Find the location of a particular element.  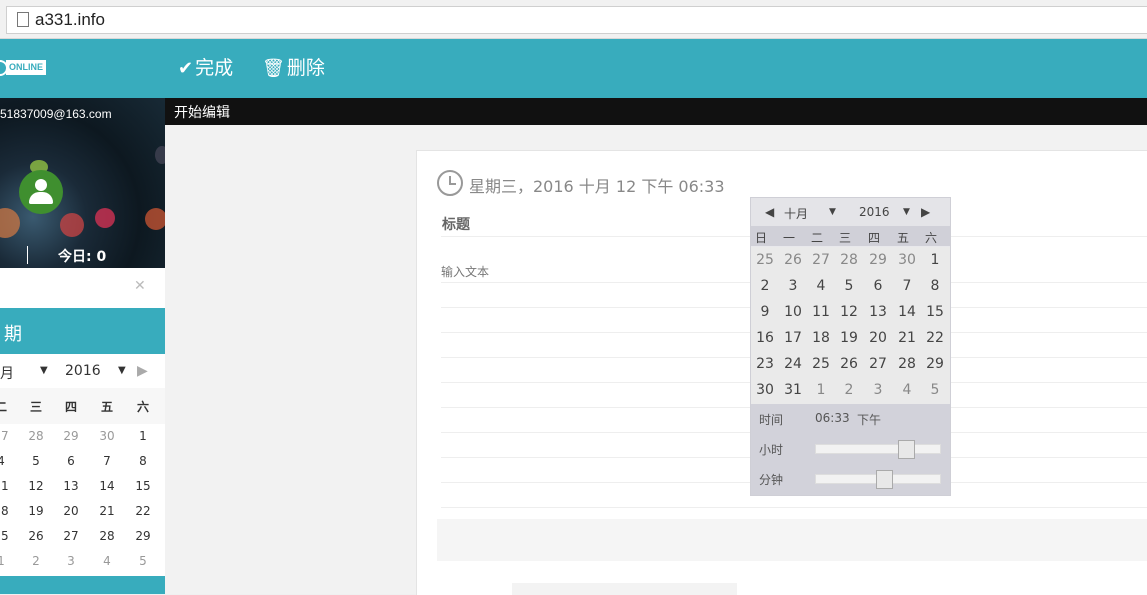

search-row: ✕ is located at coordinates (82, 288).